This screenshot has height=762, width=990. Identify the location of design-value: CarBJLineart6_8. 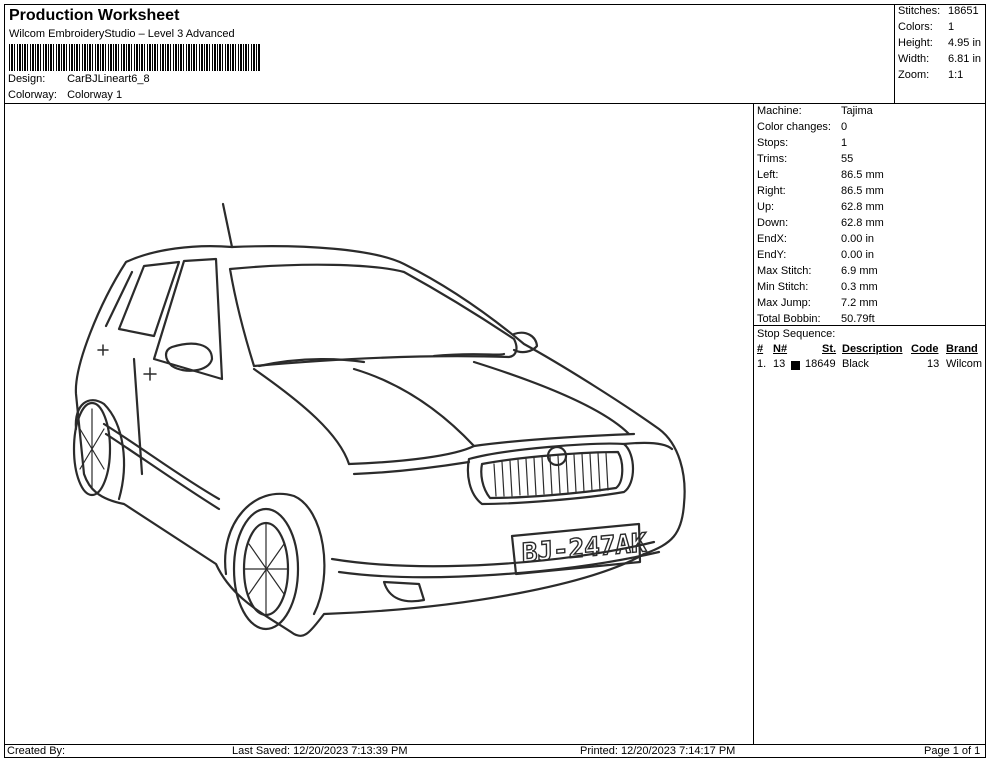
(108, 79).